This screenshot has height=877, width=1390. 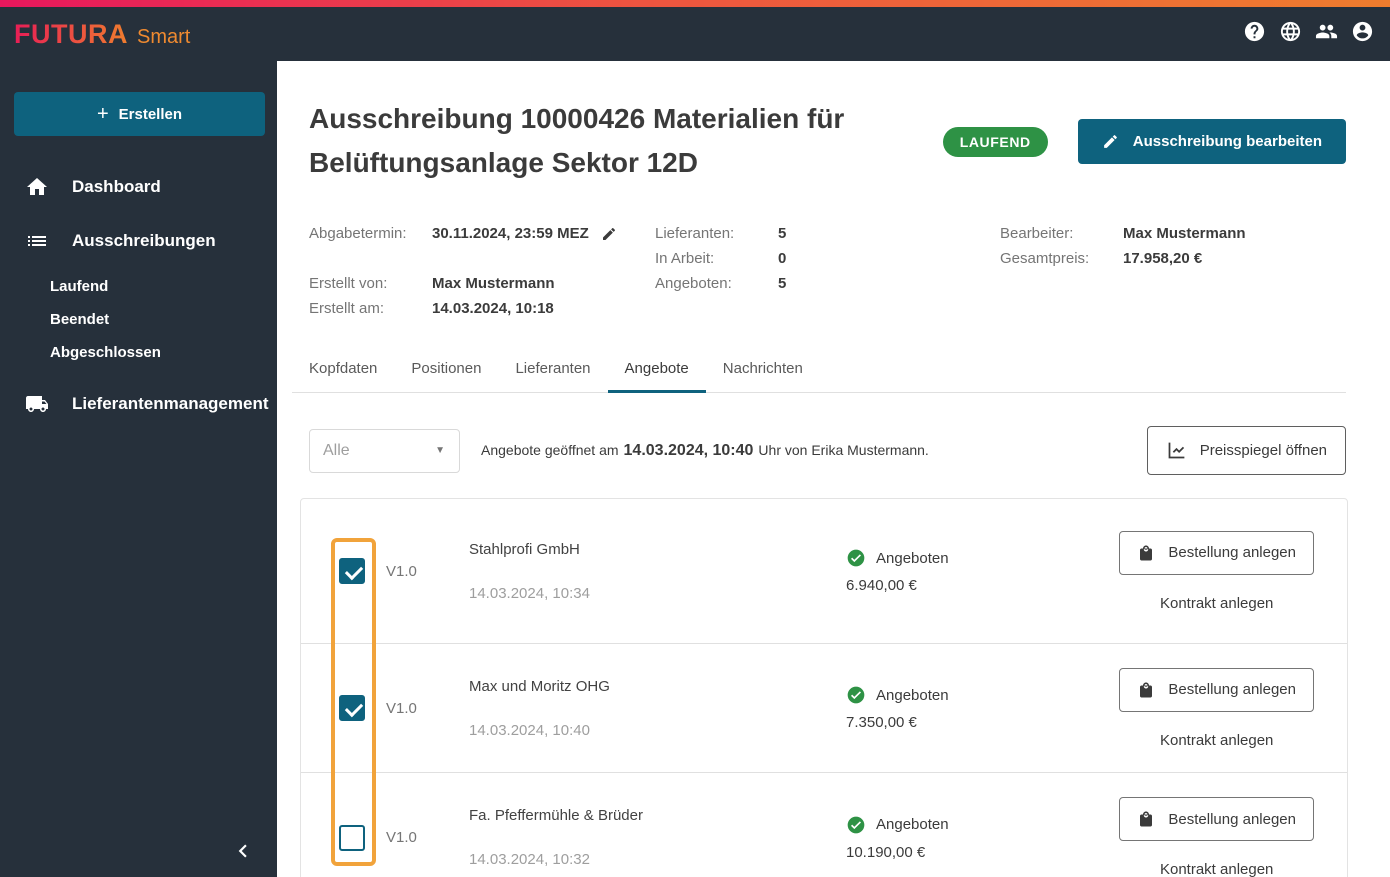 What do you see at coordinates (552, 371) in the screenshot?
I see `tab-lieferanten: Lieferanten` at bounding box center [552, 371].